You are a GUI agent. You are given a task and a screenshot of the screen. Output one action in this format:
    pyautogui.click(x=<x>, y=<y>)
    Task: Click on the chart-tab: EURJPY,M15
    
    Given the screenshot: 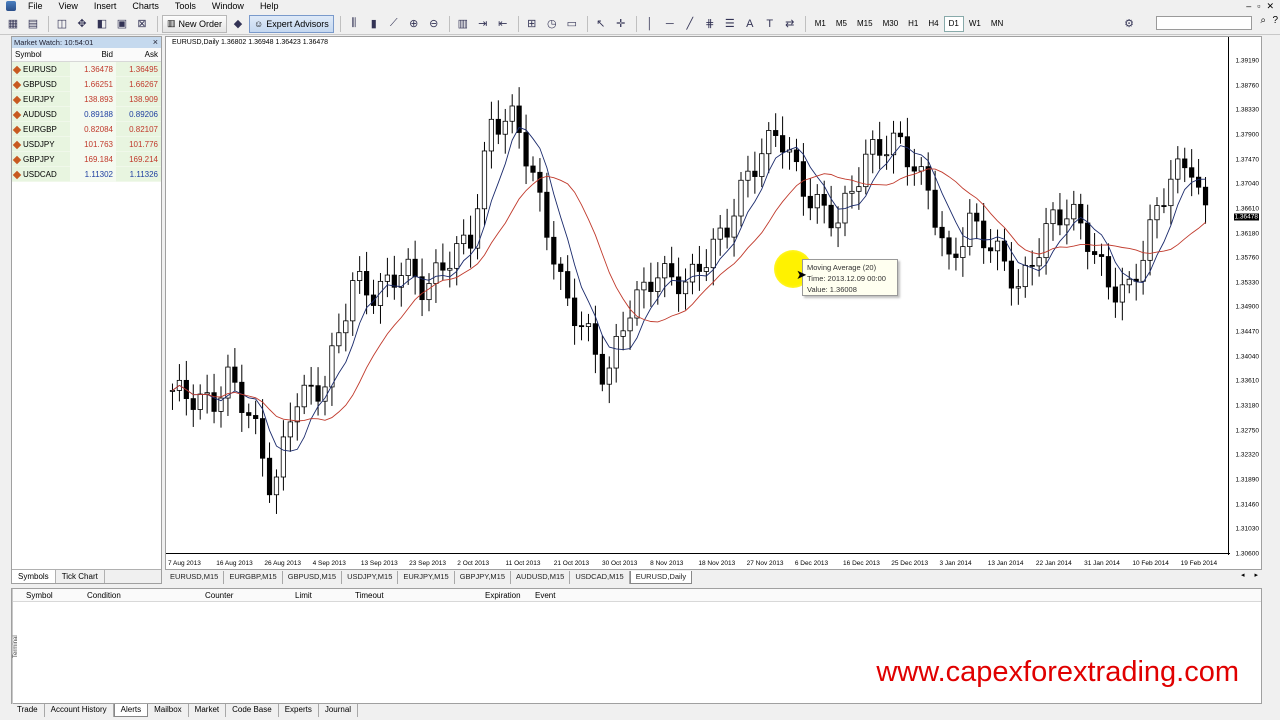 What is the action you would take?
    pyautogui.click(x=426, y=577)
    